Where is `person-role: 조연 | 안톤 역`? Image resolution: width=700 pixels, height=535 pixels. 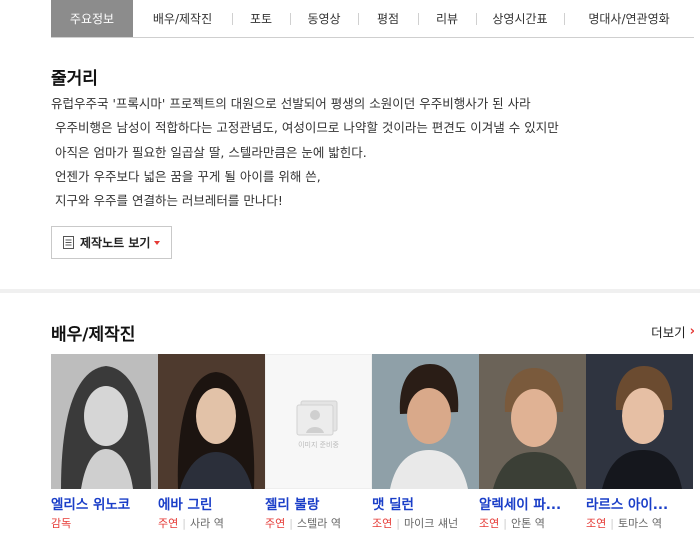
person-role: 조연 | 안톤 역 is located at coordinates (512, 523).